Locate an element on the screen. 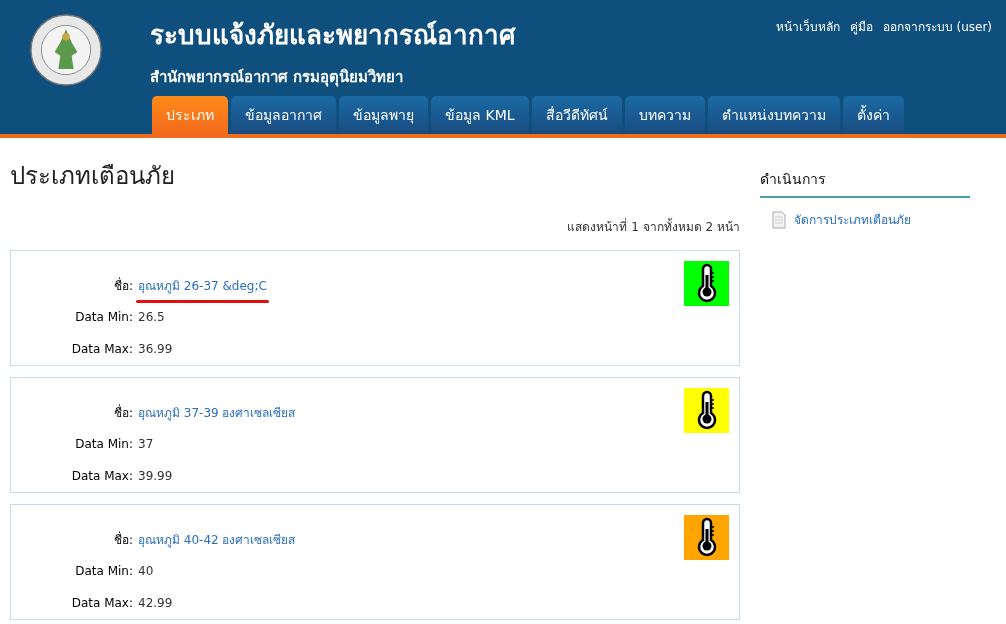 This screenshot has width=1006, height=624. nav-tab: สื่อวีดีทัศน์ is located at coordinates (576, 115).